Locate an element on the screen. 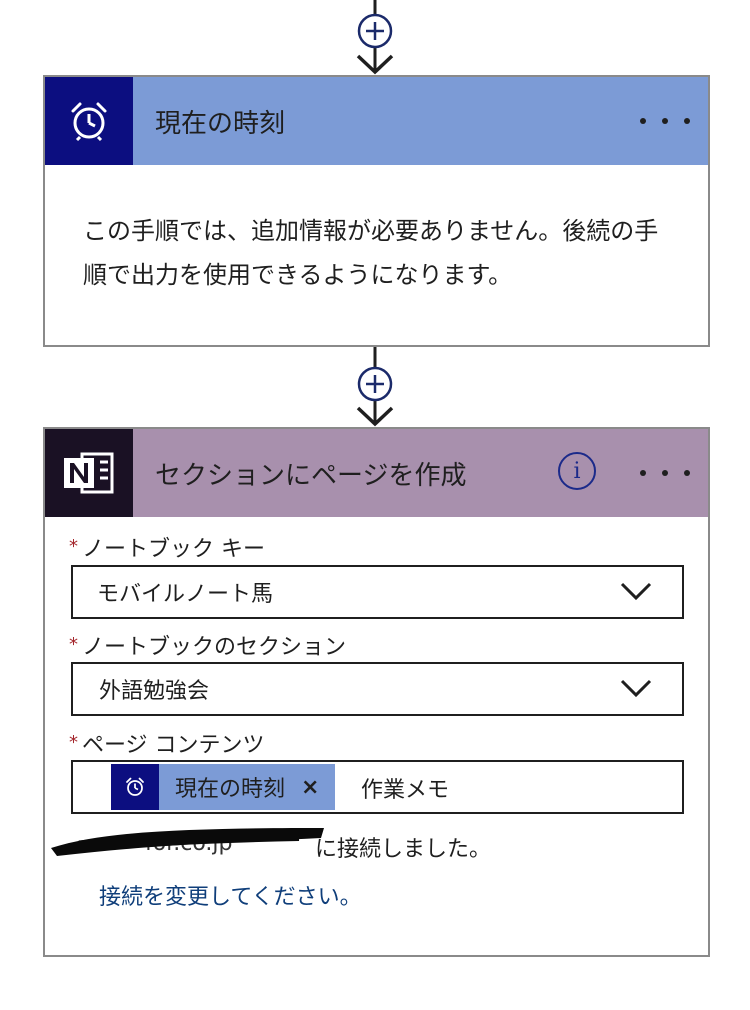 This screenshot has height=1010, width=750. info-button: i is located at coordinates (577, 471).